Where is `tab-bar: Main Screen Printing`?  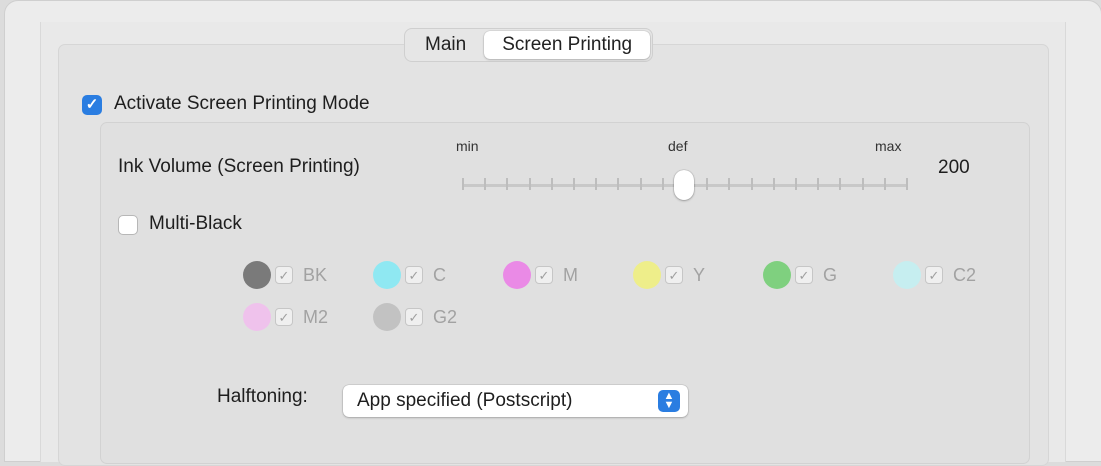
tab-bar: Main Screen Printing is located at coordinates (529, 45).